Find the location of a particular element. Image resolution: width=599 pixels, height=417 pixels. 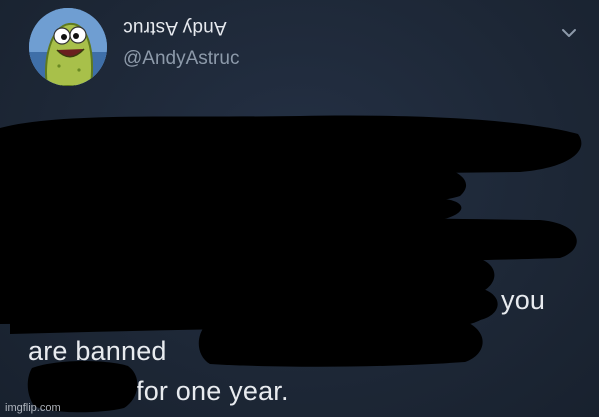

display-name: Andy Astruc is located at coordinates (175, 27).